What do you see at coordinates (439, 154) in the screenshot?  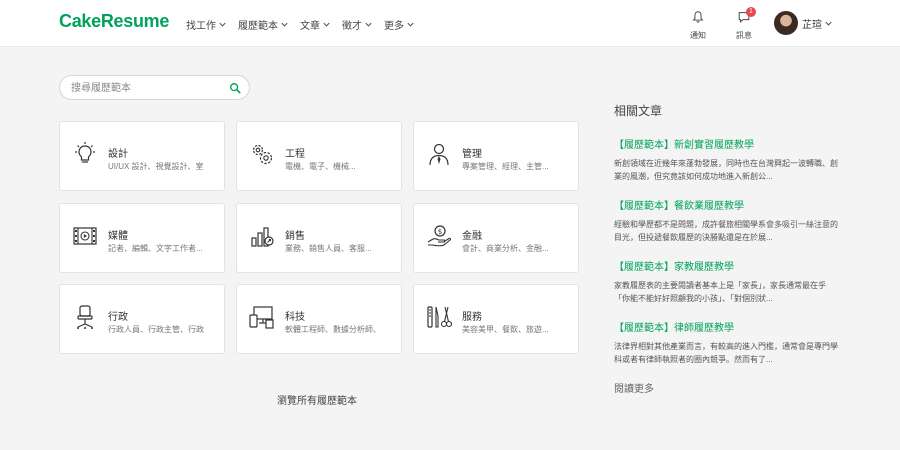 I see `manager-icon` at bounding box center [439, 154].